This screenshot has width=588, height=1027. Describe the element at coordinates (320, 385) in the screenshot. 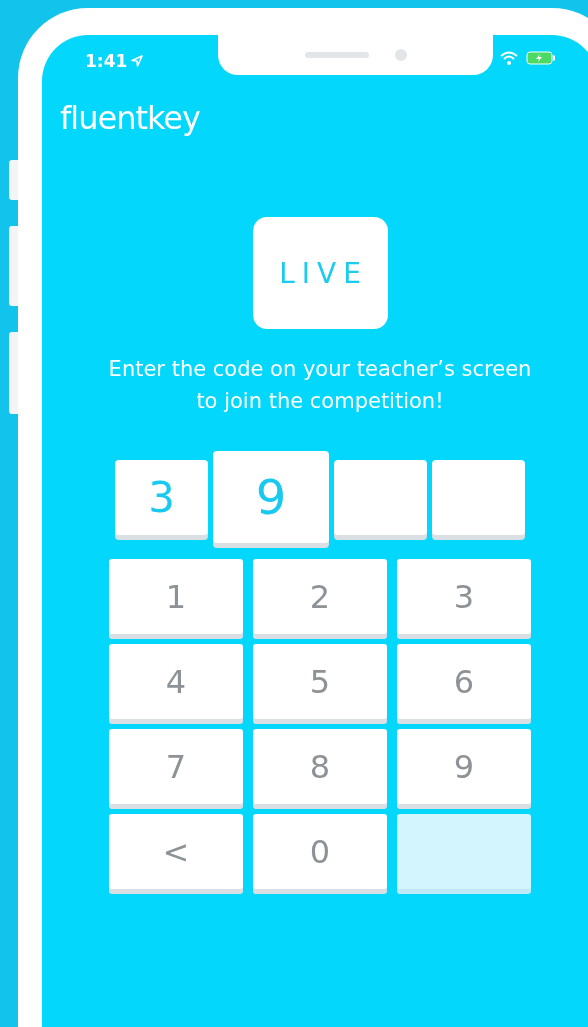

I see `instruction-text: Enter the code on your teacher’s screen to join the competition!` at that location.